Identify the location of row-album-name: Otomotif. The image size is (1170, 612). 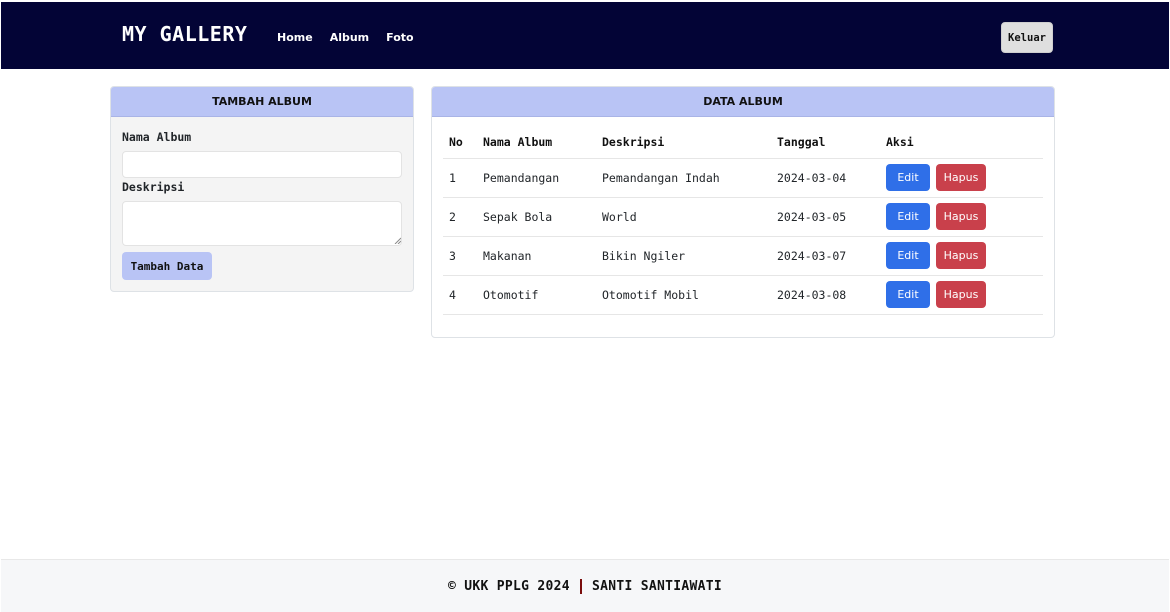
(536, 294).